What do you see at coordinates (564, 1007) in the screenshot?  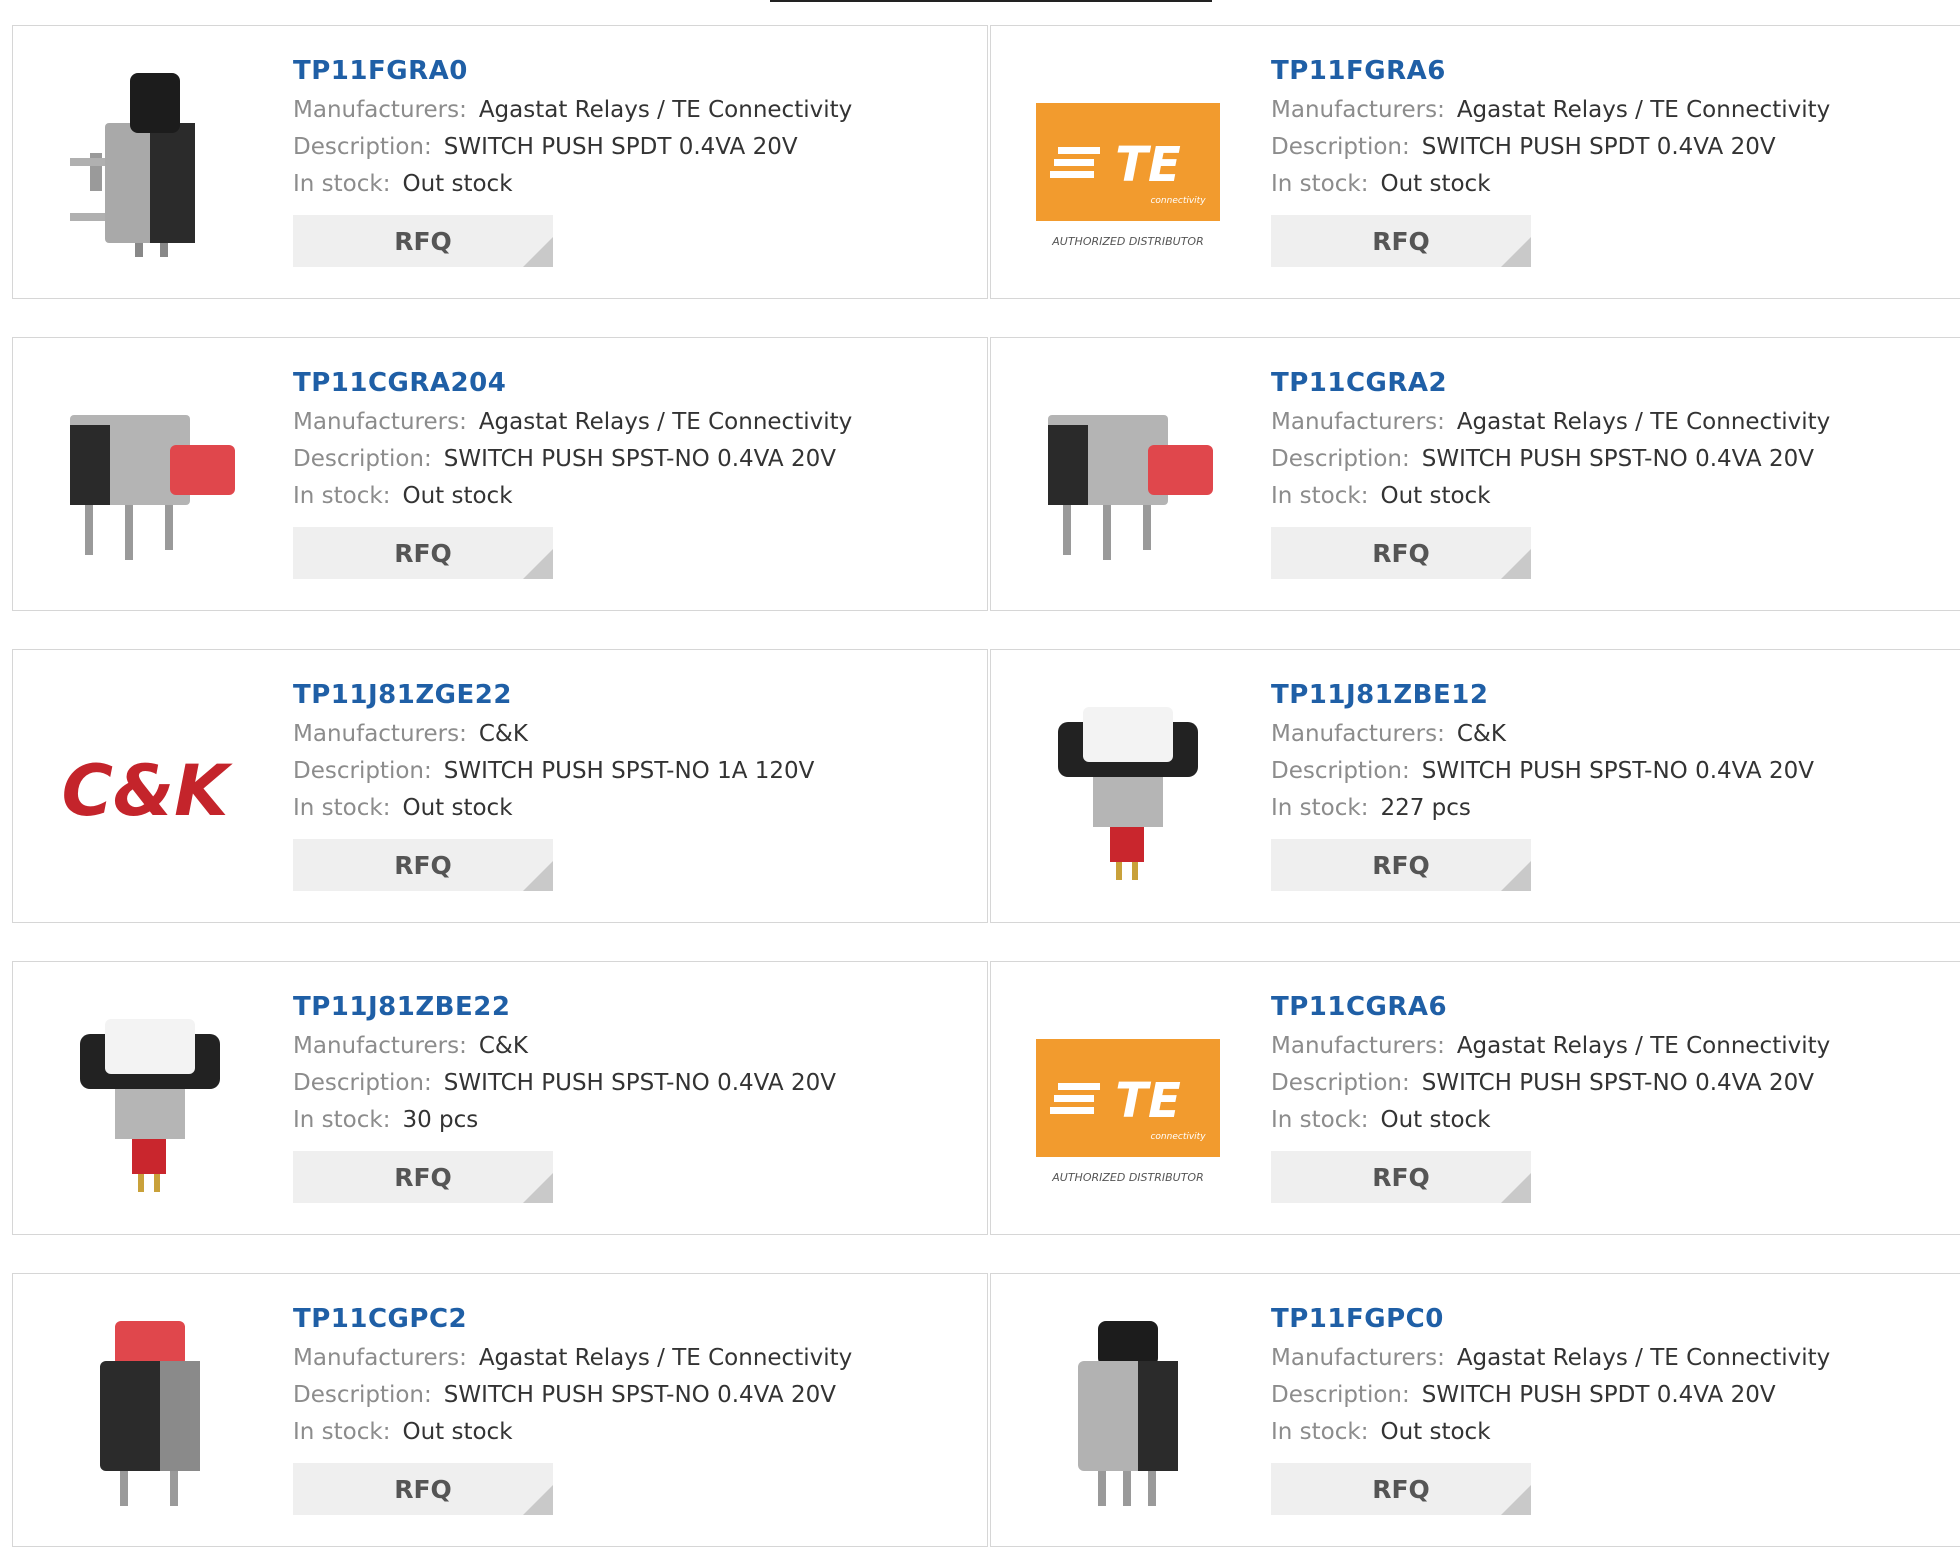 I see `part-number-link: TP11J81ZBE22` at bounding box center [564, 1007].